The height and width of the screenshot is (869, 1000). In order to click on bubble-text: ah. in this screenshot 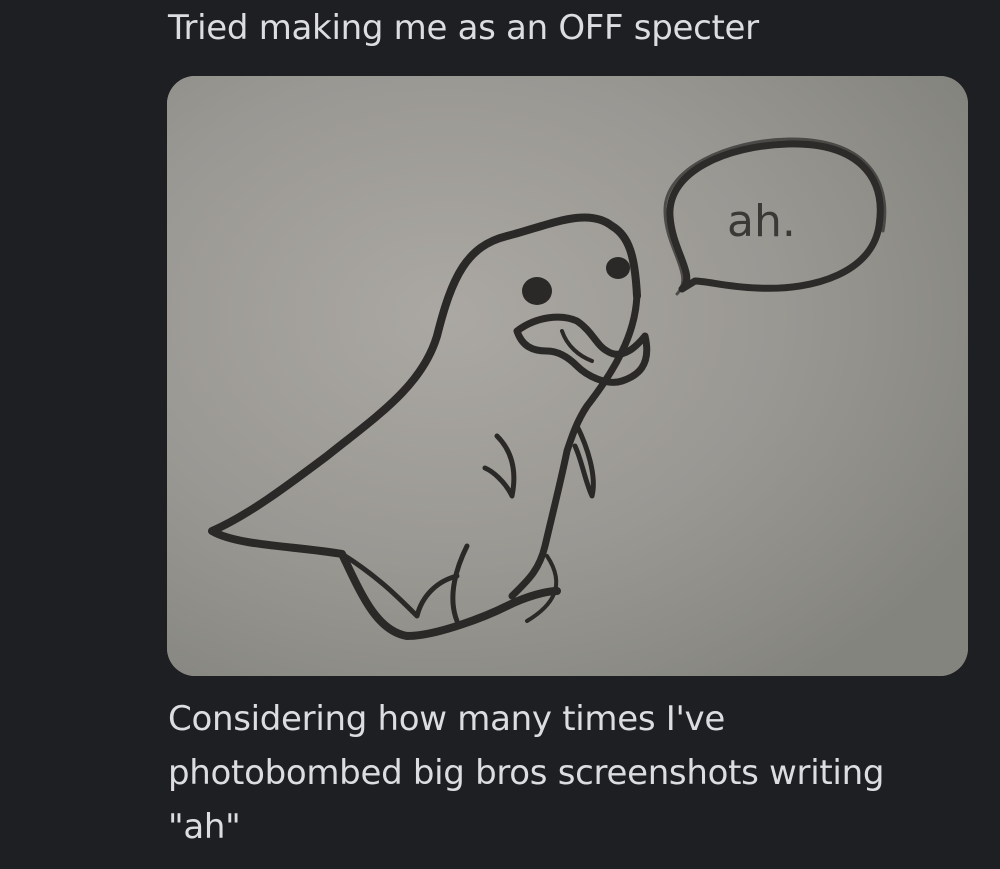, I will do `click(761, 221)`.